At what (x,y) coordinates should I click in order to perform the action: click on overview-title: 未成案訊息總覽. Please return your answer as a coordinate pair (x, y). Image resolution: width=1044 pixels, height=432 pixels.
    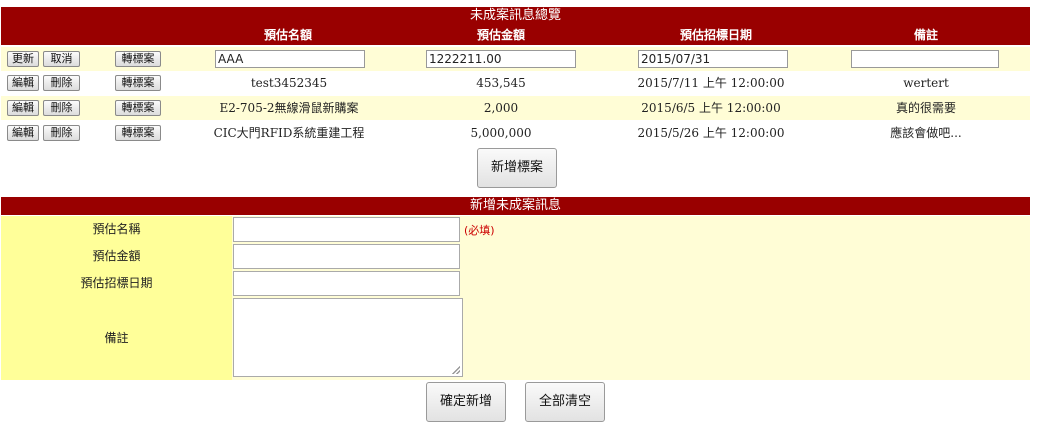
    Looking at the image, I should click on (515, 16).